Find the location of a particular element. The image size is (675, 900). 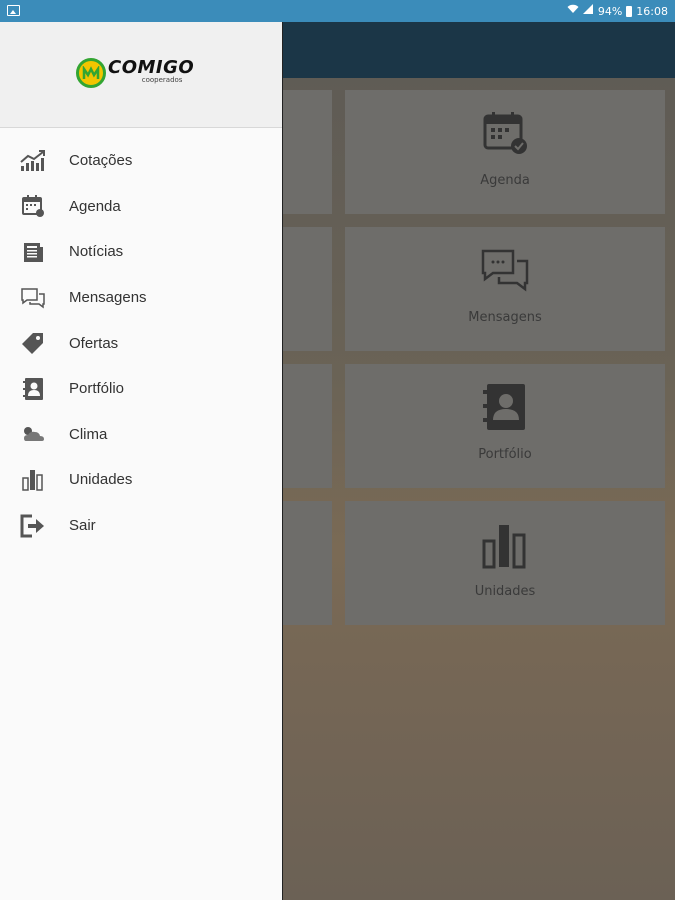

menu-label: Notícias is located at coordinates (96, 252).